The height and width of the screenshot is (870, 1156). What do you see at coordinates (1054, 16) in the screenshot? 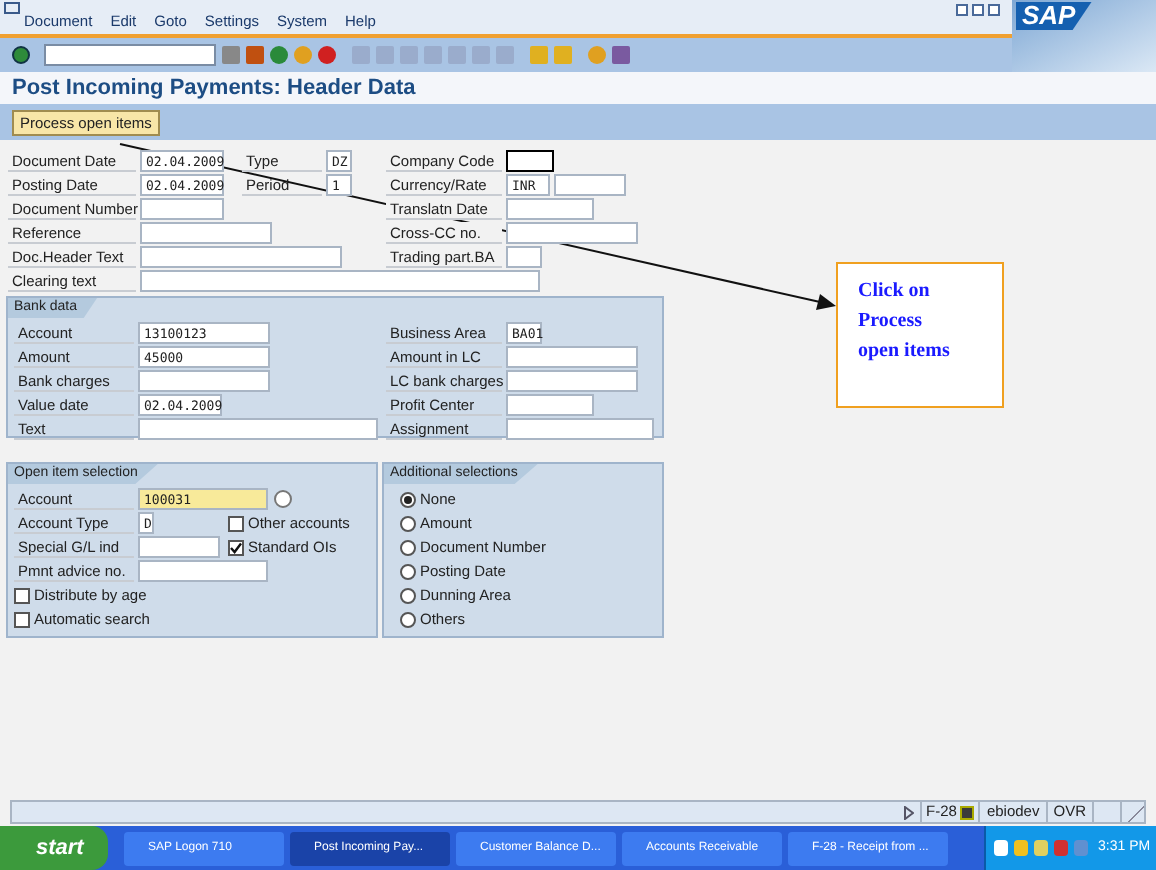
I see `sap-logo: SAP` at bounding box center [1054, 16].